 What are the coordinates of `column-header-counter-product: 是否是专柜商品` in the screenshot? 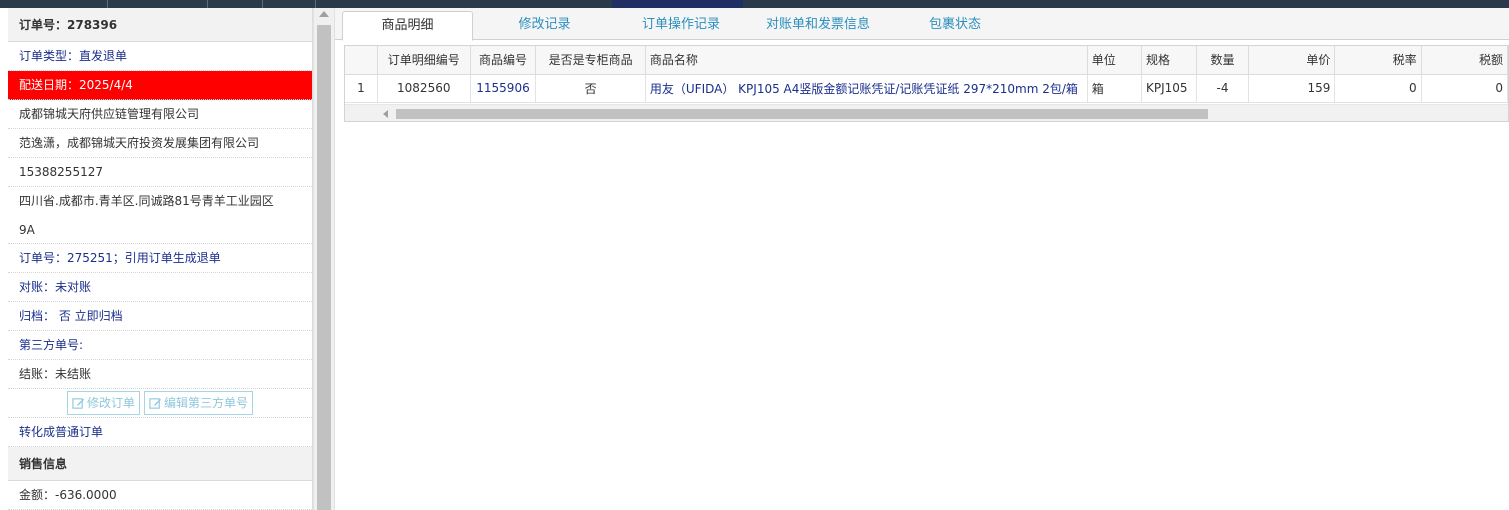 It's located at (590, 60).